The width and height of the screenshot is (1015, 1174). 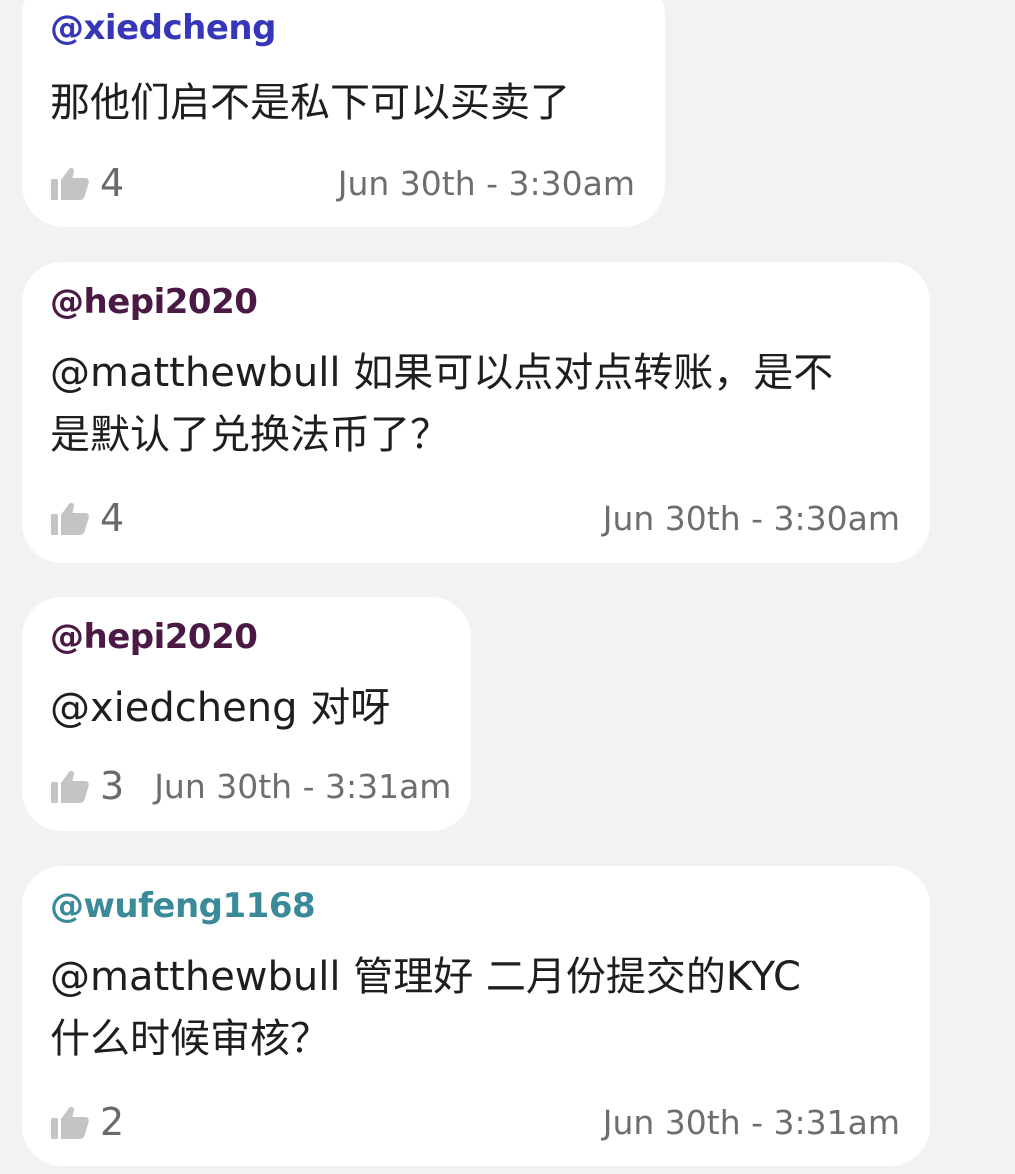 I want to click on comment-text: @xiedcheng 对呀, so click(x=220, y=708).